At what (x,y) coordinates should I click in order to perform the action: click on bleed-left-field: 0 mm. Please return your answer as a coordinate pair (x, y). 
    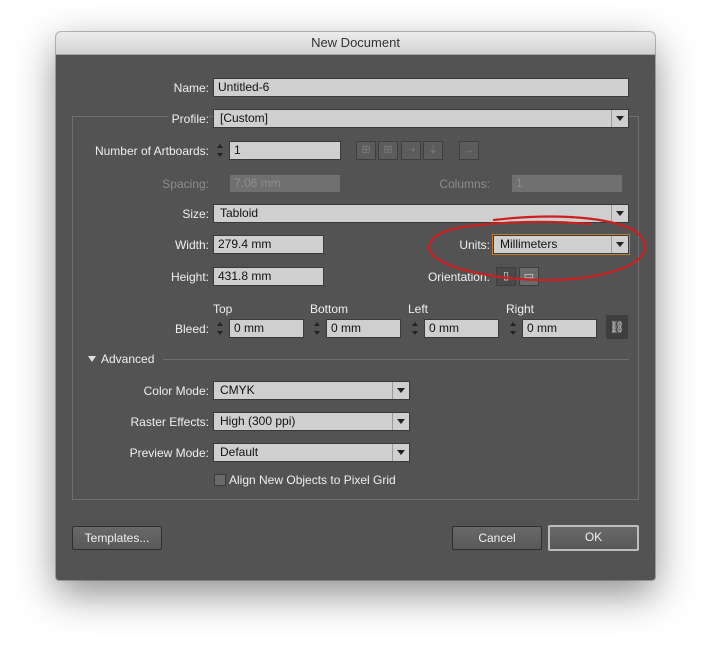
    Looking at the image, I should click on (461, 328).